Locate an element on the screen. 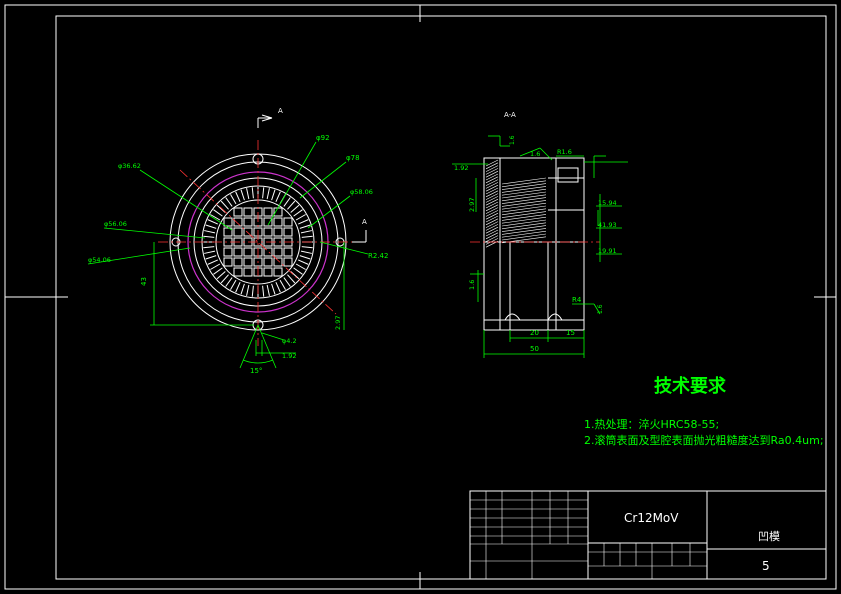 The width and height of the screenshot is (841, 594). dim-r16: R1.6 is located at coordinates (564, 152).